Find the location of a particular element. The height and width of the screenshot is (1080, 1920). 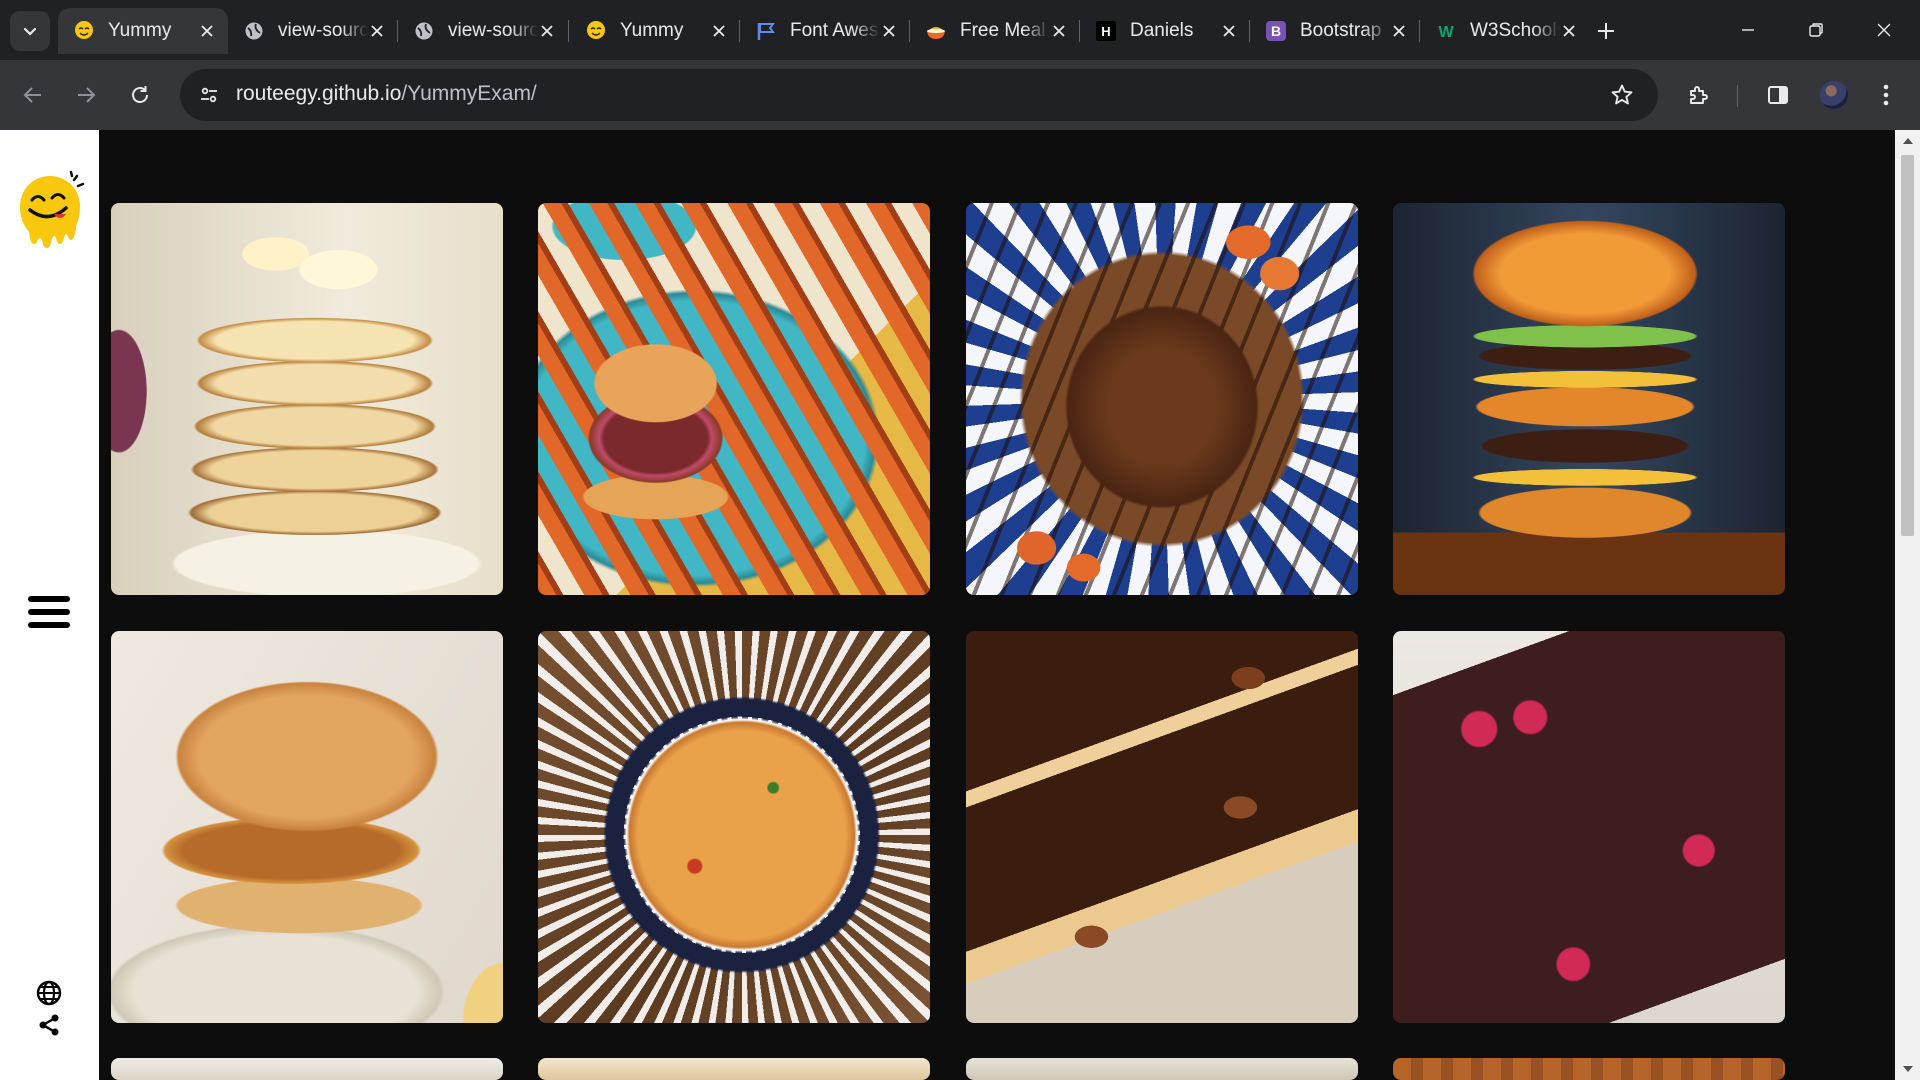

extensions-button is located at coordinates (1699, 95).